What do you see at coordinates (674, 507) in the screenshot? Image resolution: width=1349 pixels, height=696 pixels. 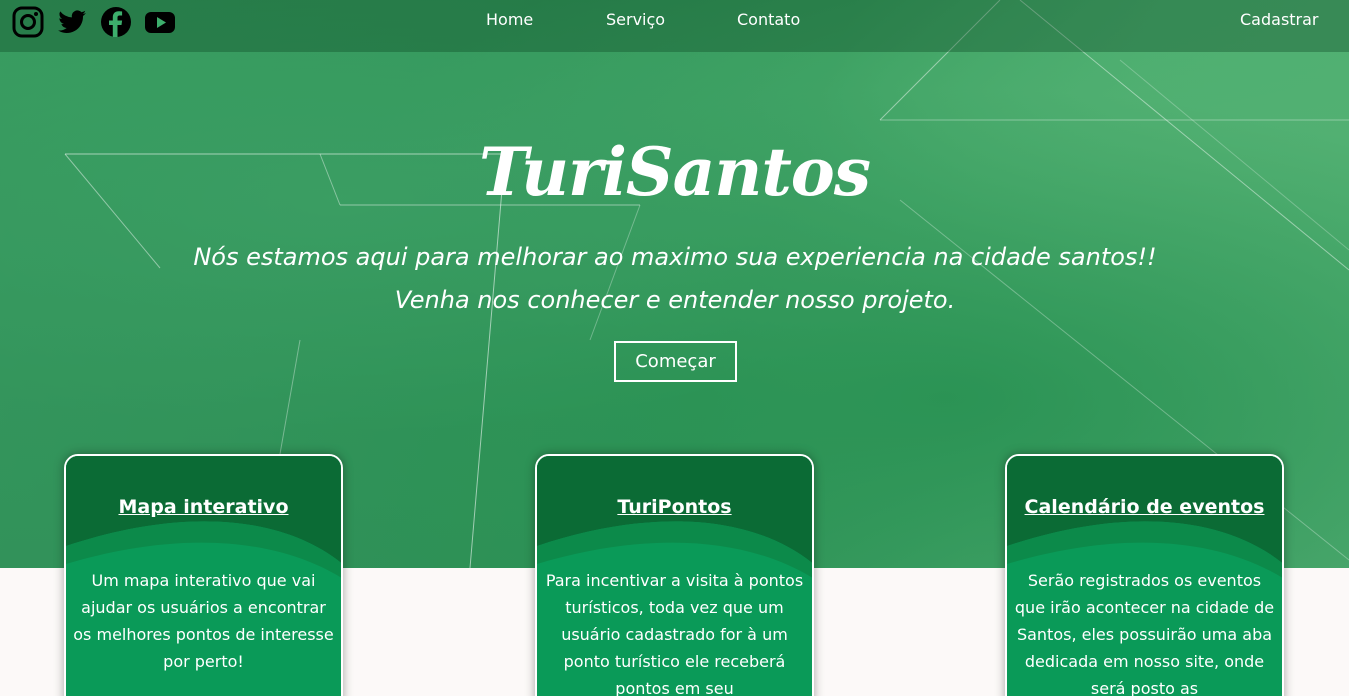 I see `card-title: TuriPontos` at bounding box center [674, 507].